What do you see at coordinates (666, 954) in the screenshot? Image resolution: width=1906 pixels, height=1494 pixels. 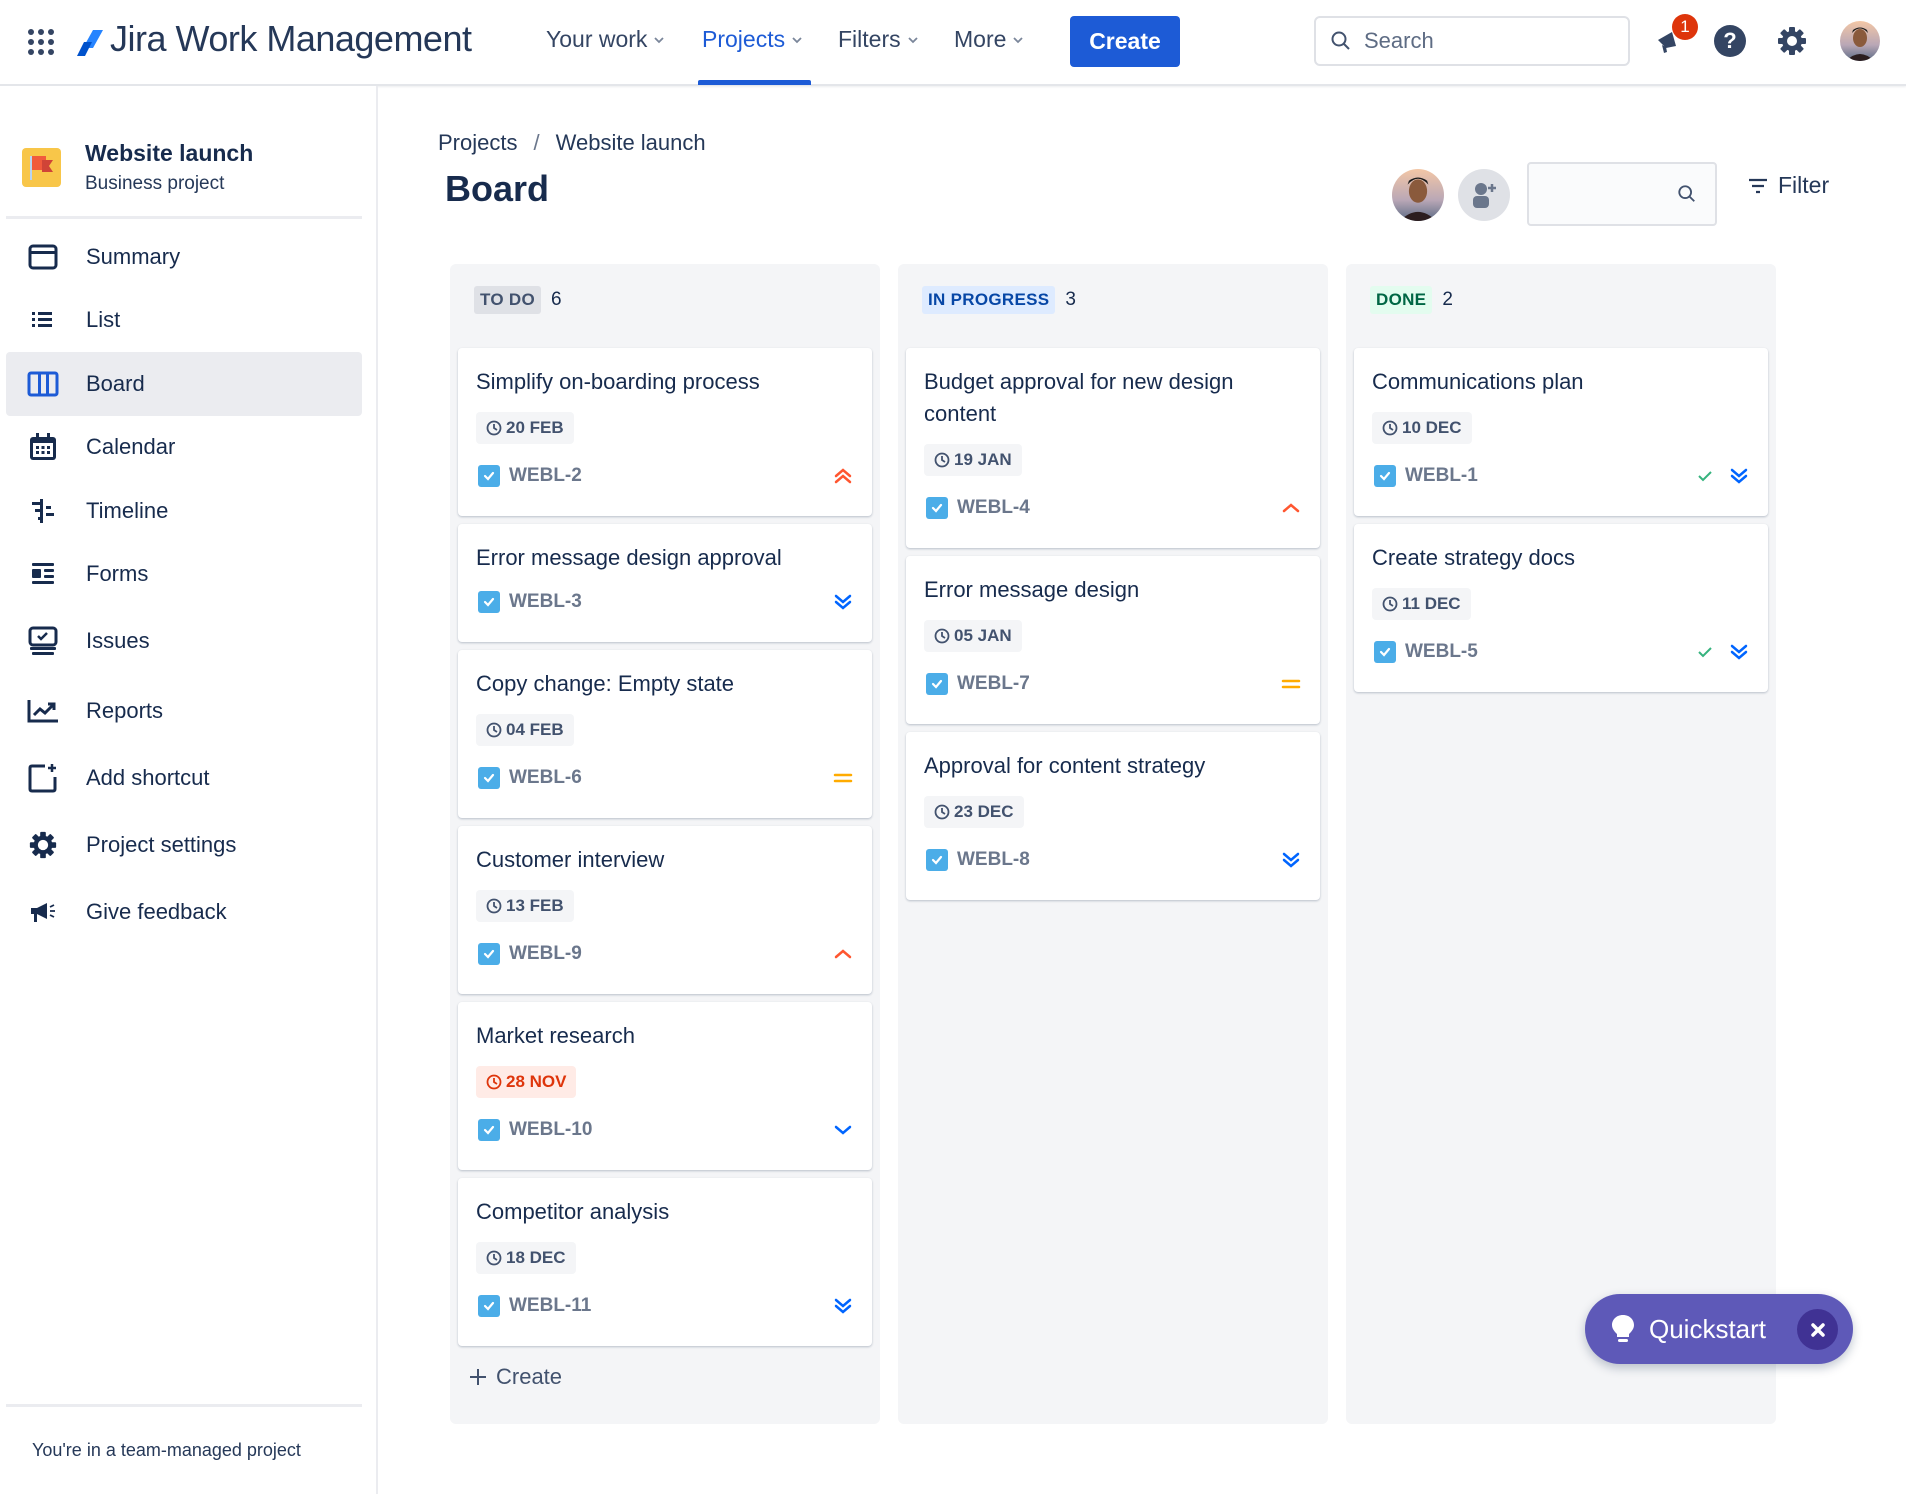 I see `issue-card-footer: WEBL-9` at bounding box center [666, 954].